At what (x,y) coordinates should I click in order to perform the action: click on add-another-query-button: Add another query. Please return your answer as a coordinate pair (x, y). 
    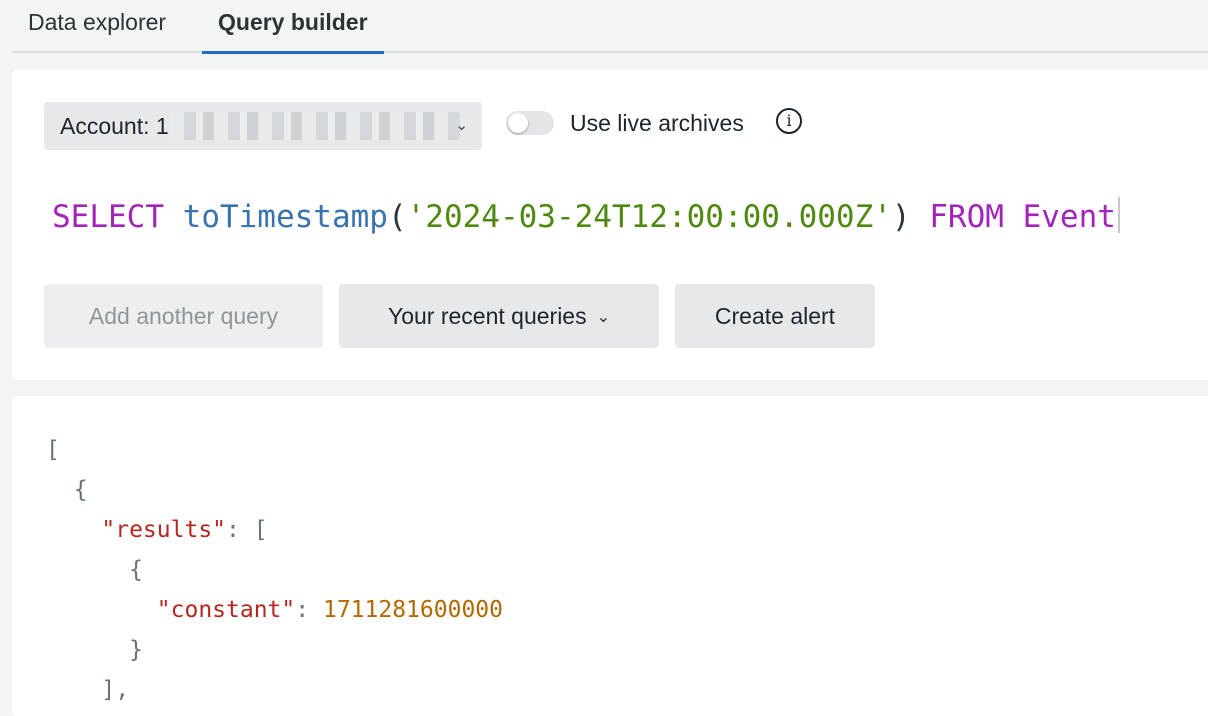
    Looking at the image, I should click on (183, 316).